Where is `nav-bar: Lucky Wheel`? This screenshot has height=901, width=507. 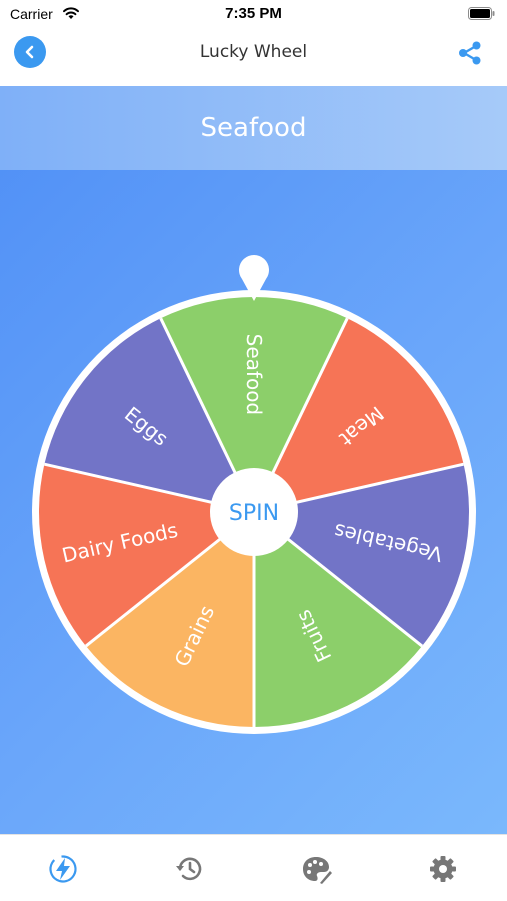 nav-bar: Lucky Wheel is located at coordinates (253, 58).